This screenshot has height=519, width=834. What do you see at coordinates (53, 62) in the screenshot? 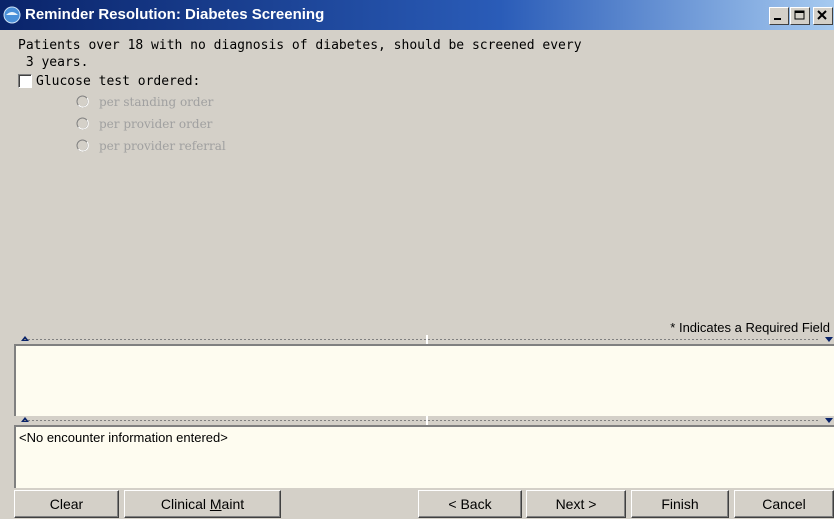
I see `reminder-description-line2: 3 years.` at bounding box center [53, 62].